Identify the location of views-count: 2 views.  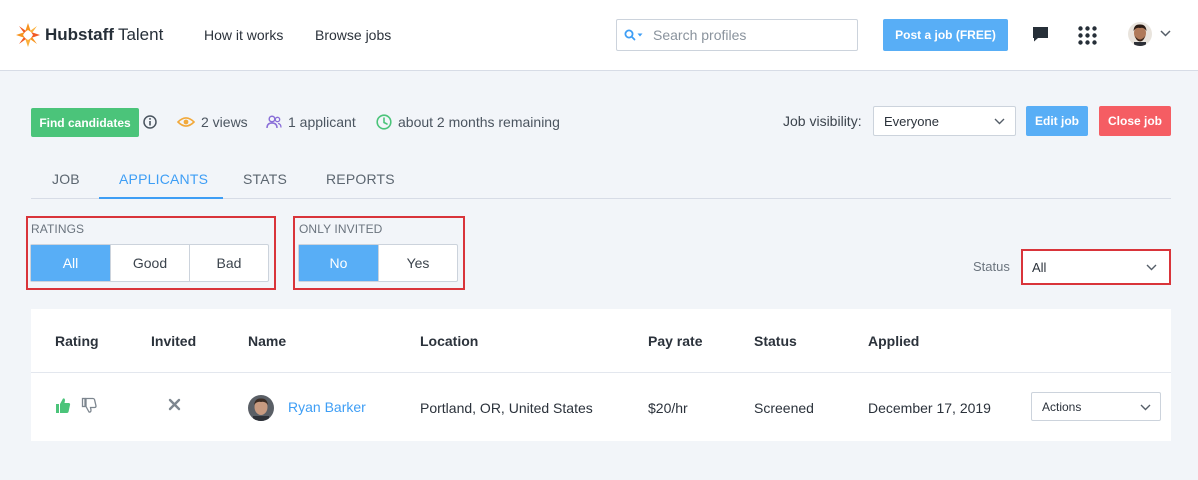
(212, 122).